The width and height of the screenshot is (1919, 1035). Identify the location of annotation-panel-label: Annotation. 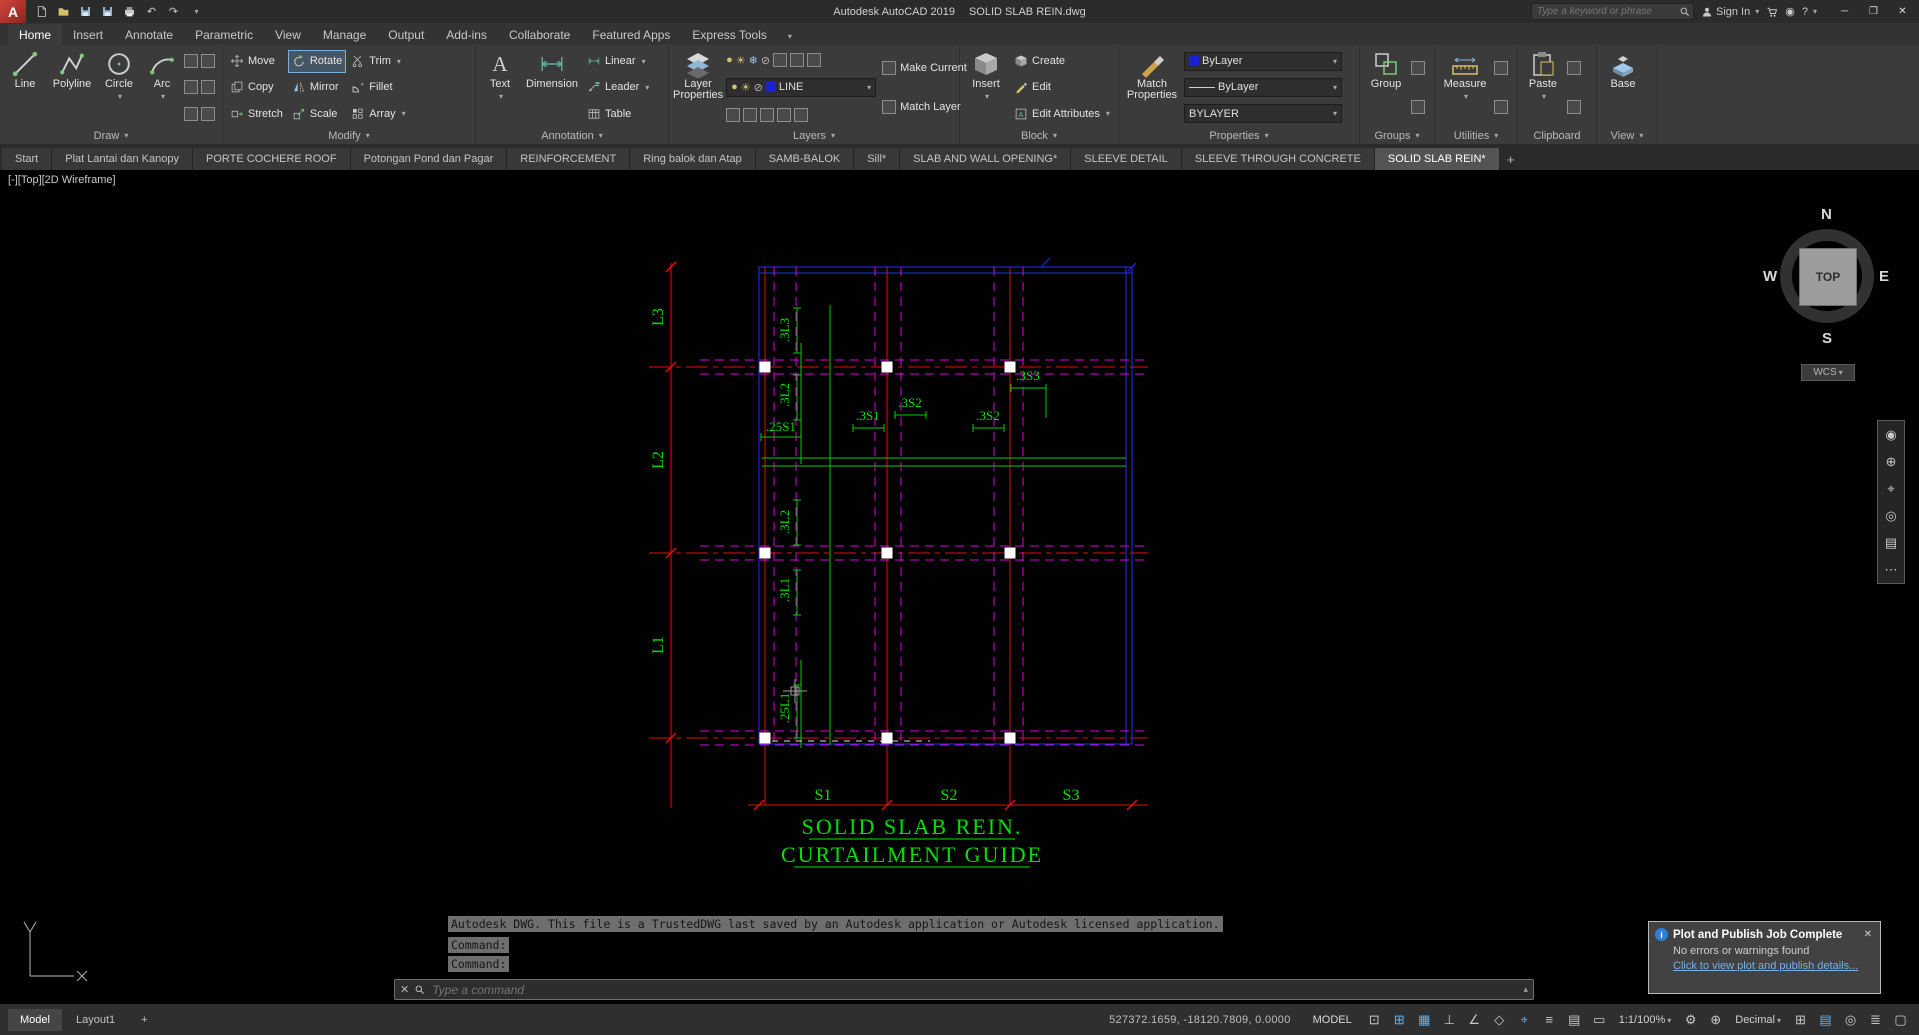
(572, 135).